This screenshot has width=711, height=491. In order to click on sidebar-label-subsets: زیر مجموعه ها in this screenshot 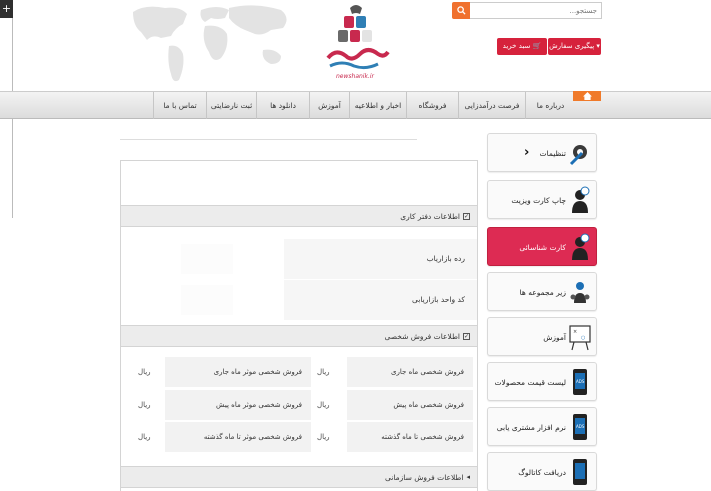, I will do `click(542, 292)`.